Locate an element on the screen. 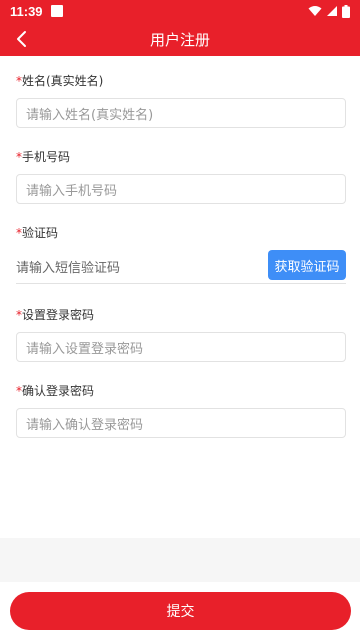  back-button is located at coordinates (21, 39).